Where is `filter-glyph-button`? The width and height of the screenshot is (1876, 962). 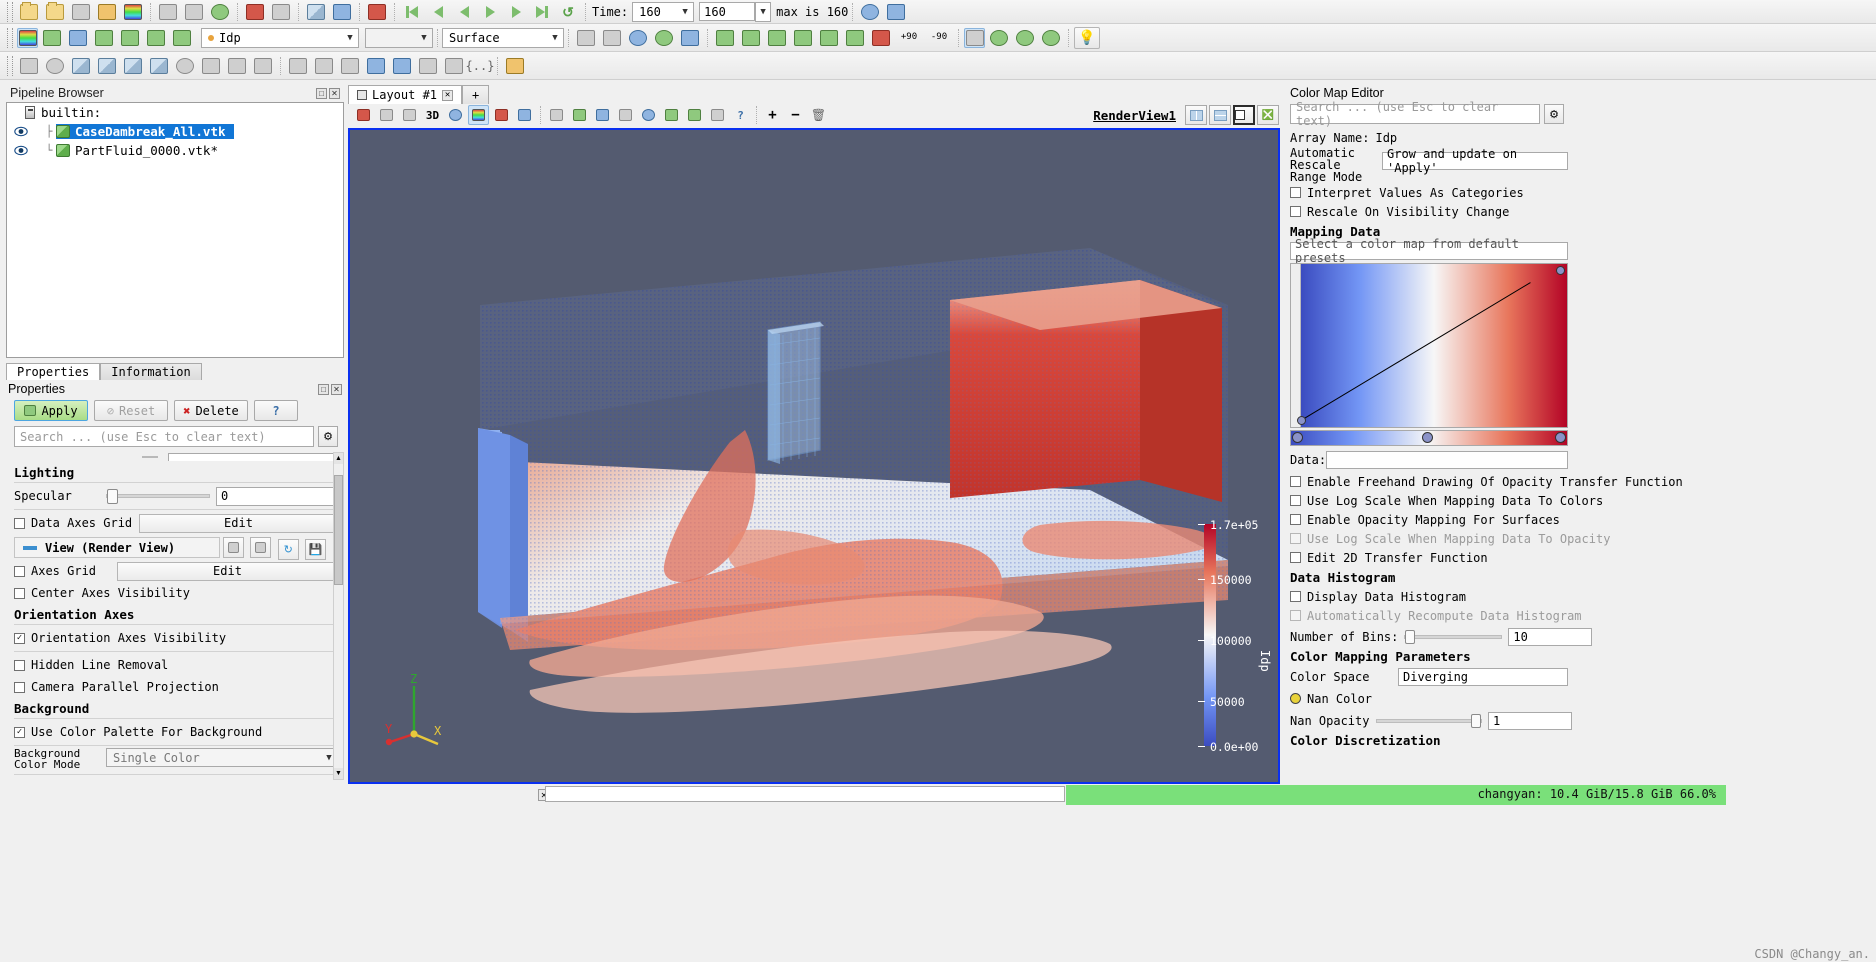 filter-glyph-button is located at coordinates (185, 66).